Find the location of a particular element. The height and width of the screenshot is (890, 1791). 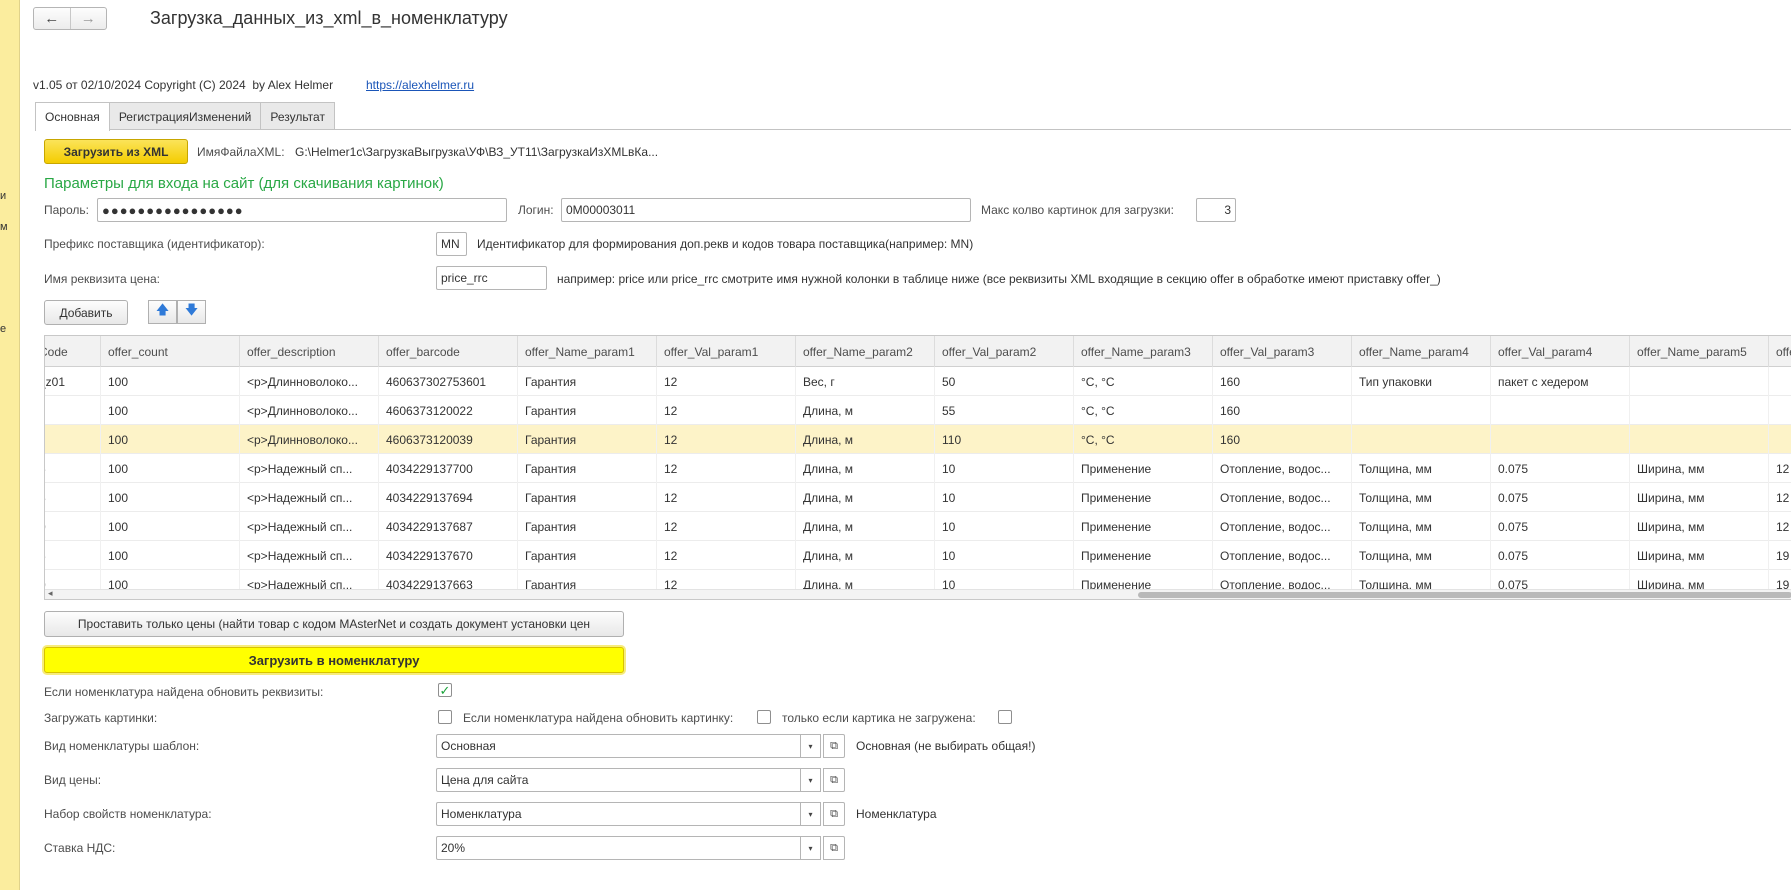

horizontal-scrollbar: ◂ is located at coordinates (918, 593).